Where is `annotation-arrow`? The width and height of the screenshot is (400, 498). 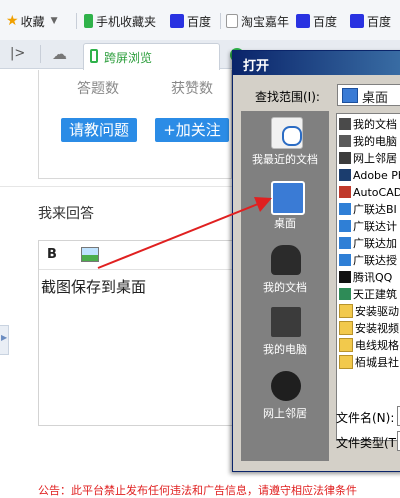
annotation-arrow is located at coordinates (184, 233).